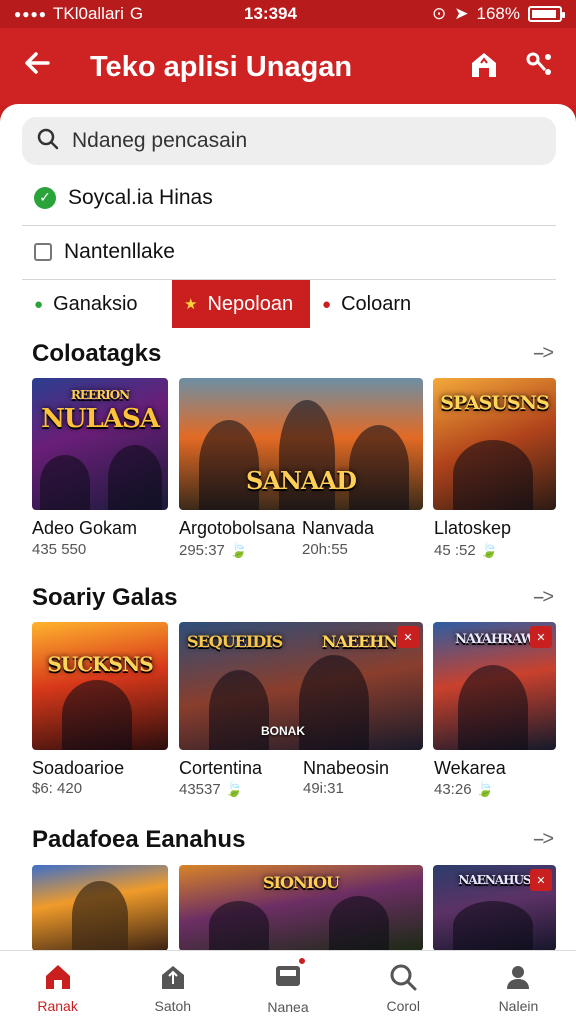  I want to click on chip-label: Nepoloan, so click(250, 303).